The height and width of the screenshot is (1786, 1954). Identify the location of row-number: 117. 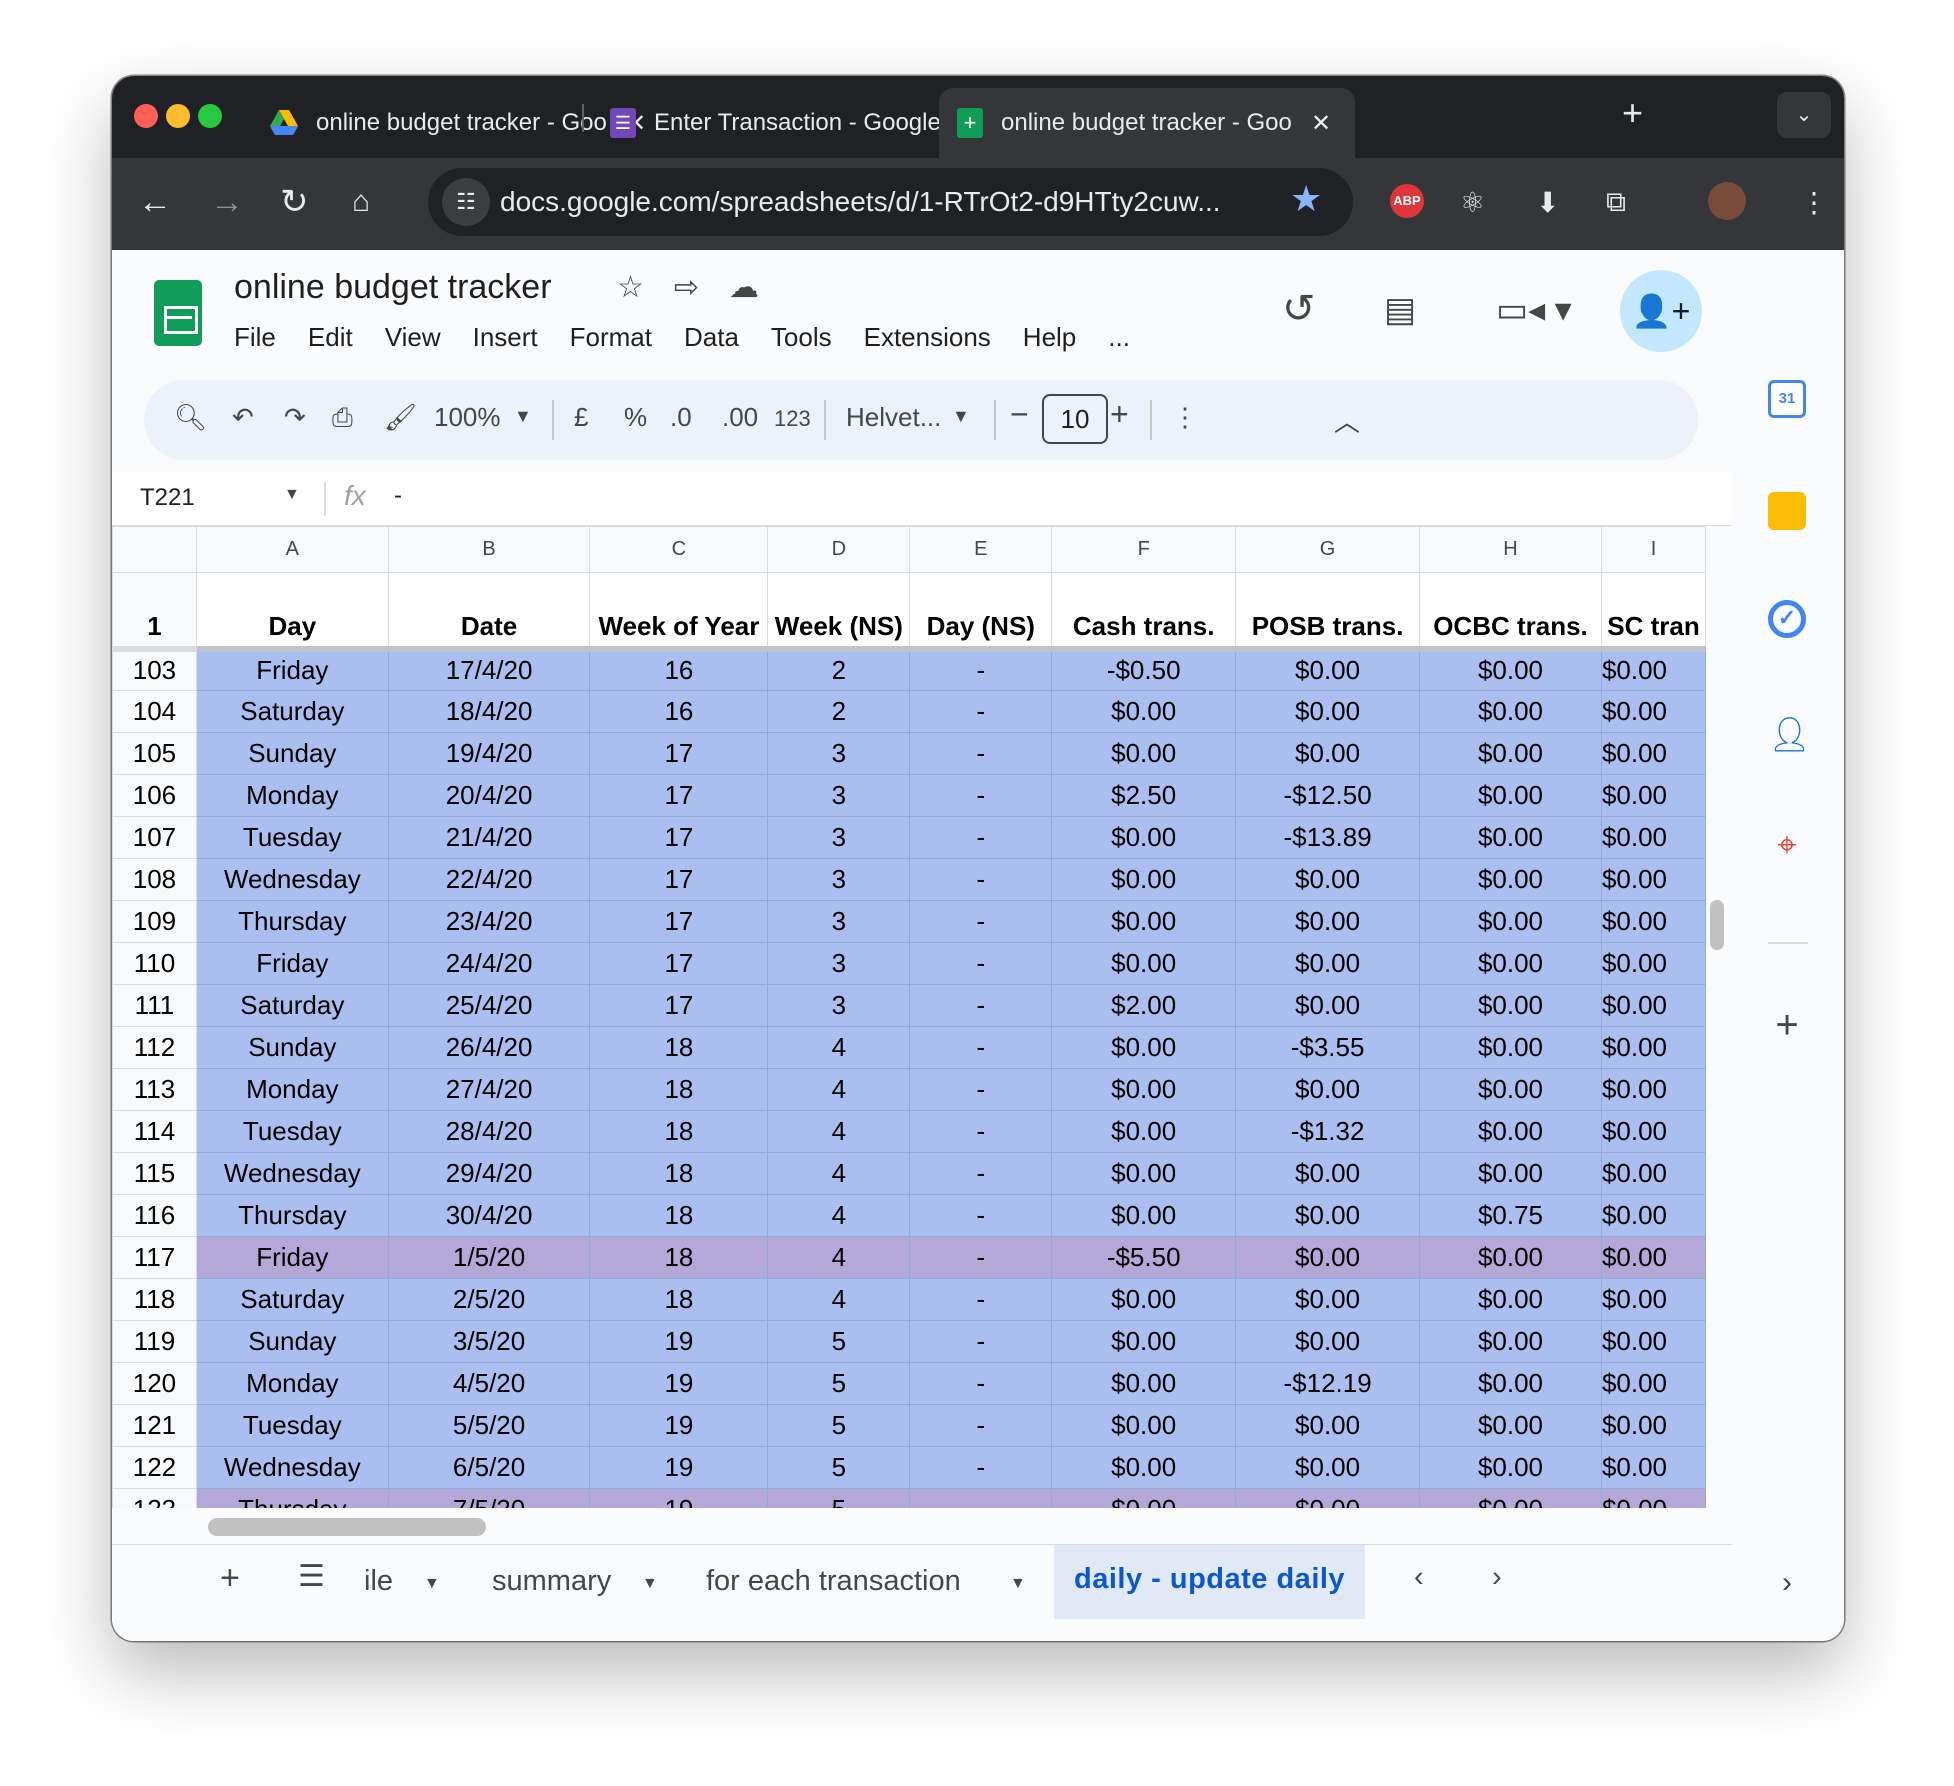
(154, 1257).